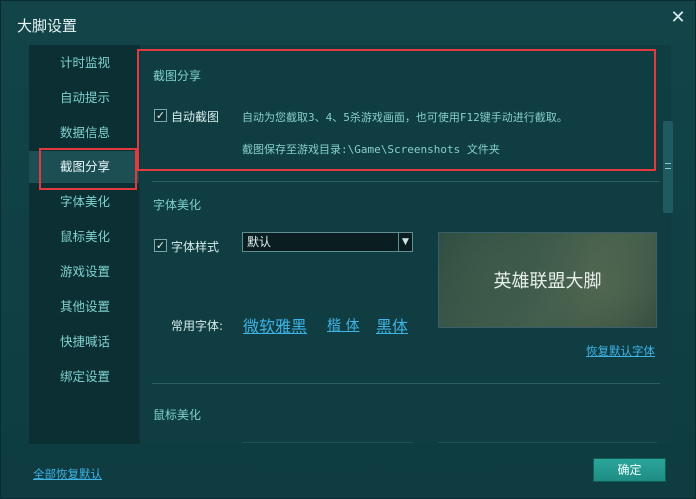 The image size is (696, 499). I want to click on close-button: ✕, so click(678, 18).